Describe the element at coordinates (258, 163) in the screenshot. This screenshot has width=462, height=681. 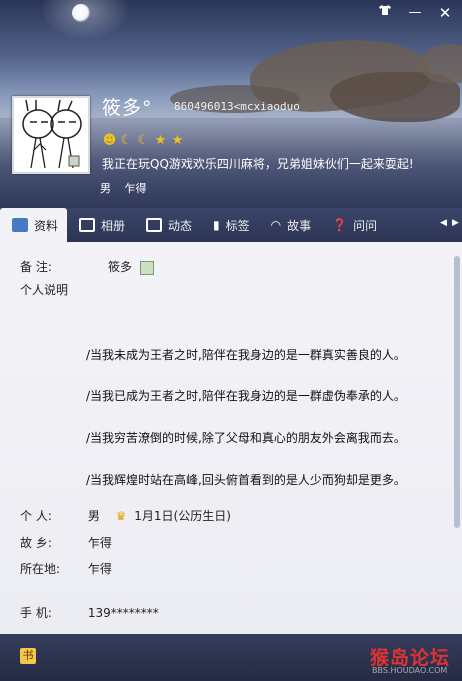
I see `signature-text: 我正在玩QQ游戏欢乐四川麻将，兄弟姐妹伙们一起来耍起!` at that location.